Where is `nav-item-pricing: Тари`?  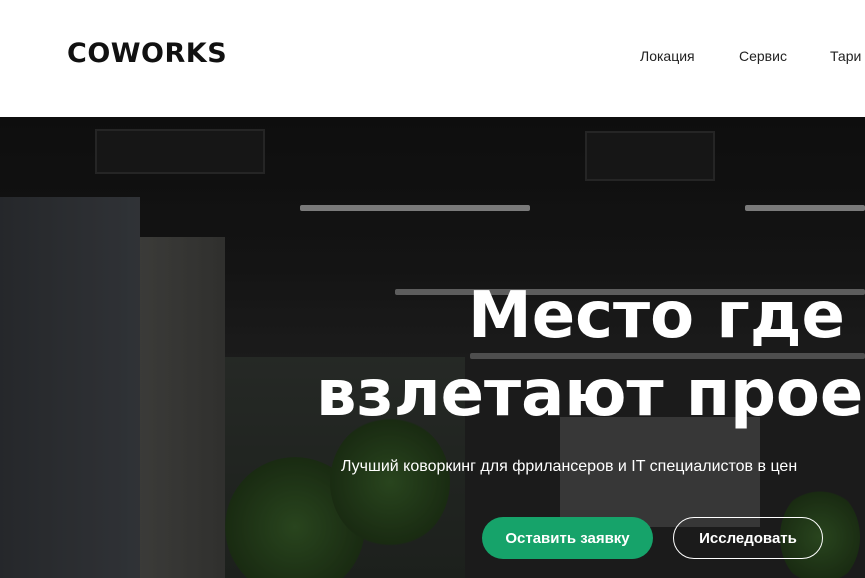
nav-item-pricing: Тари is located at coordinates (845, 56).